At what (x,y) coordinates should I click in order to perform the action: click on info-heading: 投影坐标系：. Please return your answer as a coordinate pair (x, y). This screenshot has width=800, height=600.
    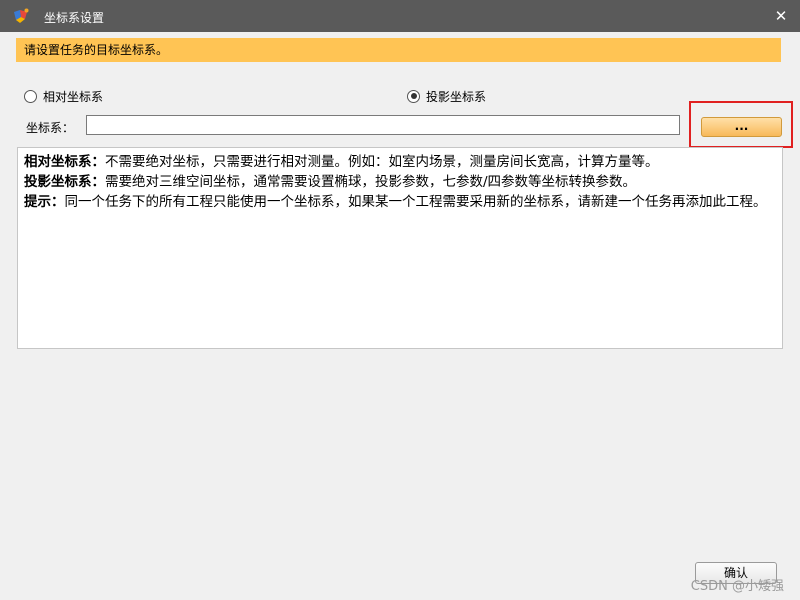
    Looking at the image, I should click on (64, 182).